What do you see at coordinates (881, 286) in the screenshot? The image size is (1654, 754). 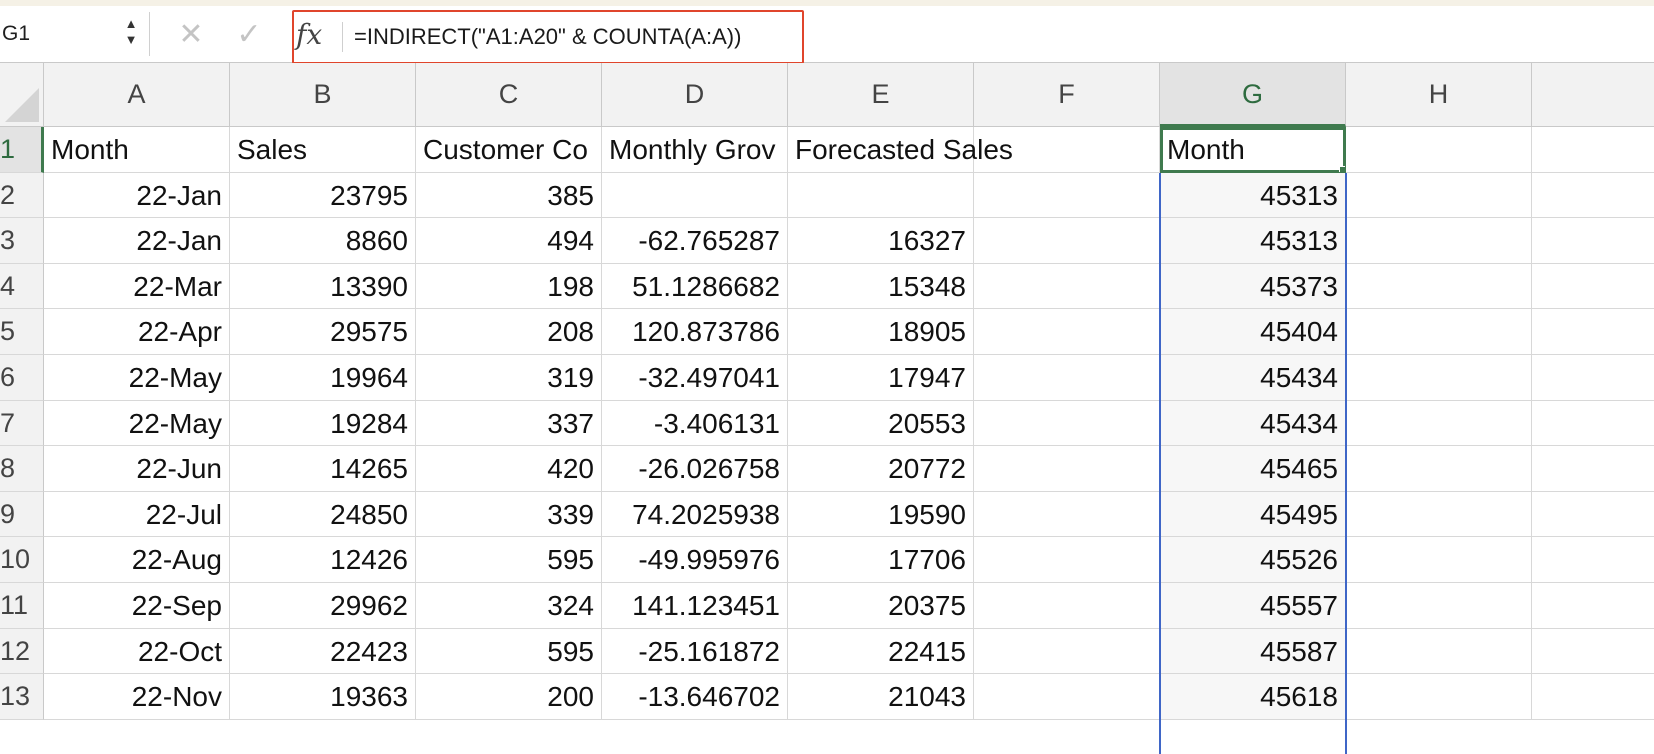 I see `cell-e4: 15348` at bounding box center [881, 286].